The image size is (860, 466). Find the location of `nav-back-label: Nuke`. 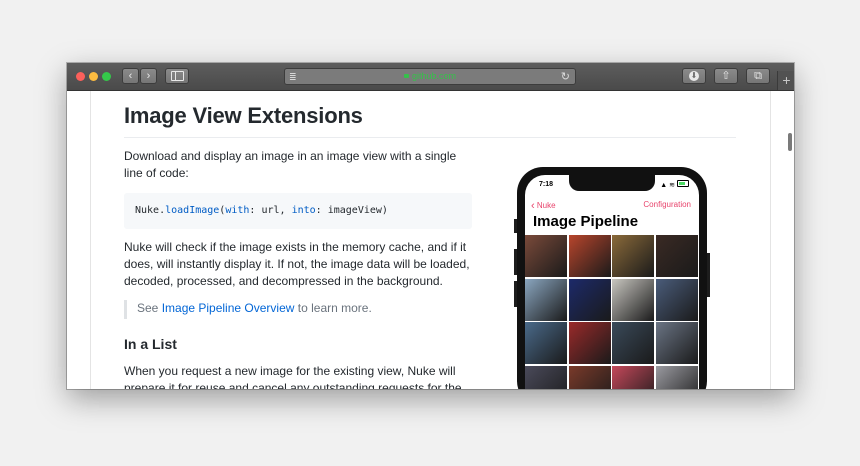

nav-back-label: Nuke is located at coordinates (546, 205).